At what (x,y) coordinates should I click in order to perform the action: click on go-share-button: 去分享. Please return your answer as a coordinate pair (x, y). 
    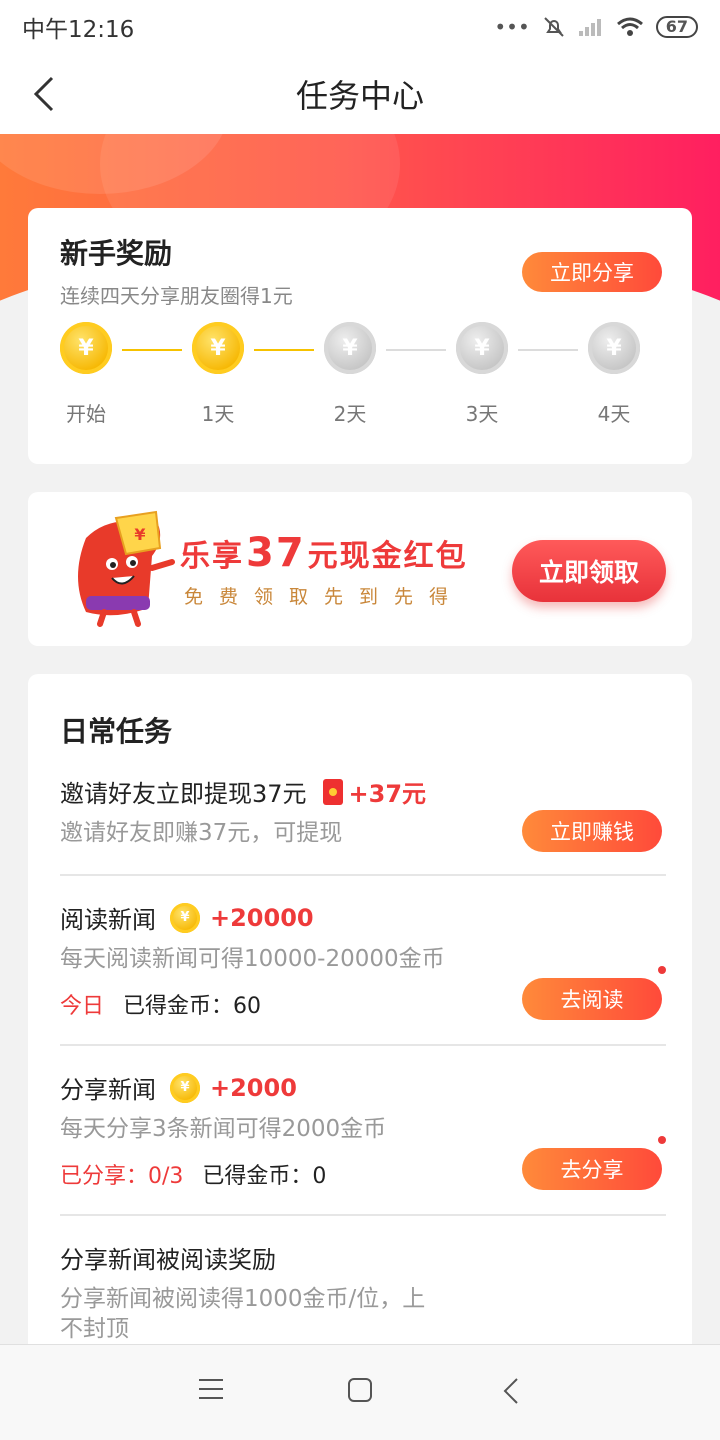
    Looking at the image, I should click on (592, 1169).